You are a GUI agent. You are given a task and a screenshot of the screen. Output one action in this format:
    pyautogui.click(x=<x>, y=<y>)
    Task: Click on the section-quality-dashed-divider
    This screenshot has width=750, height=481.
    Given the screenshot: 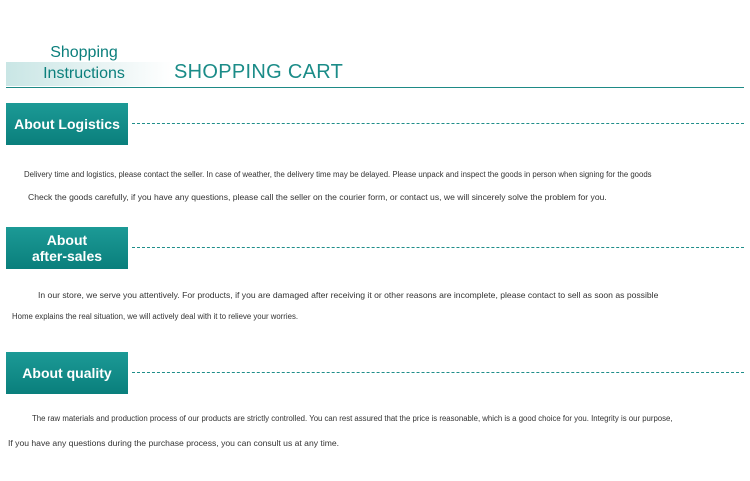 What is the action you would take?
    pyautogui.click(x=438, y=372)
    